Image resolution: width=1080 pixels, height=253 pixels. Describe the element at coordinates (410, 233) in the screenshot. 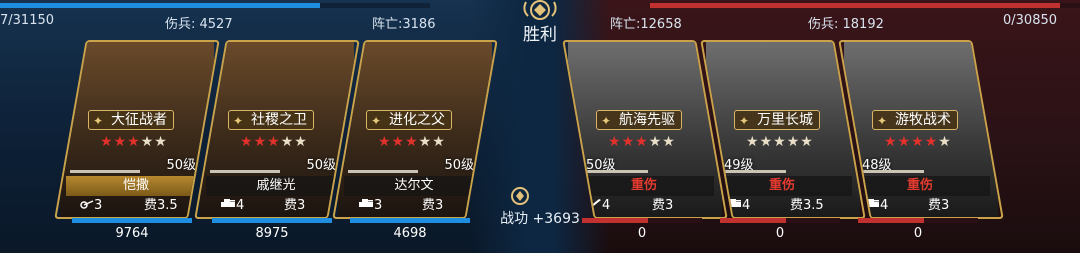

I see `left-hero-damage-3: 4698` at that location.